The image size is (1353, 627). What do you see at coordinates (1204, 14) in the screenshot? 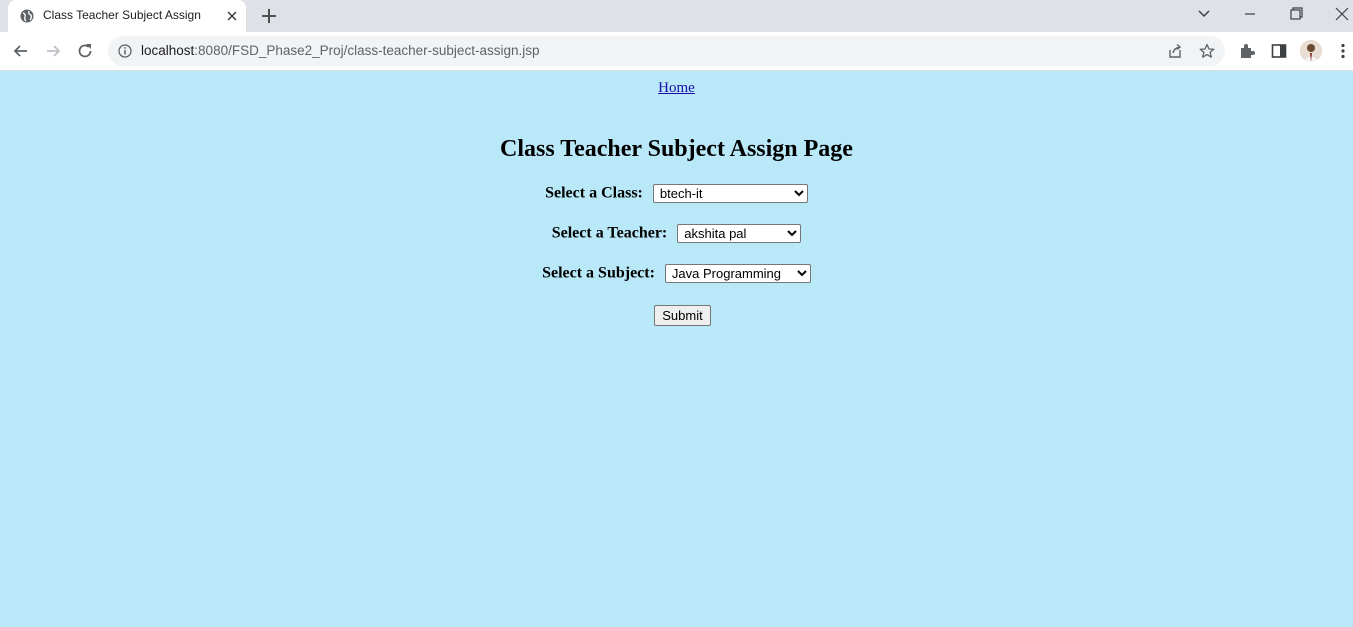
I see `tab-search-icon` at bounding box center [1204, 14].